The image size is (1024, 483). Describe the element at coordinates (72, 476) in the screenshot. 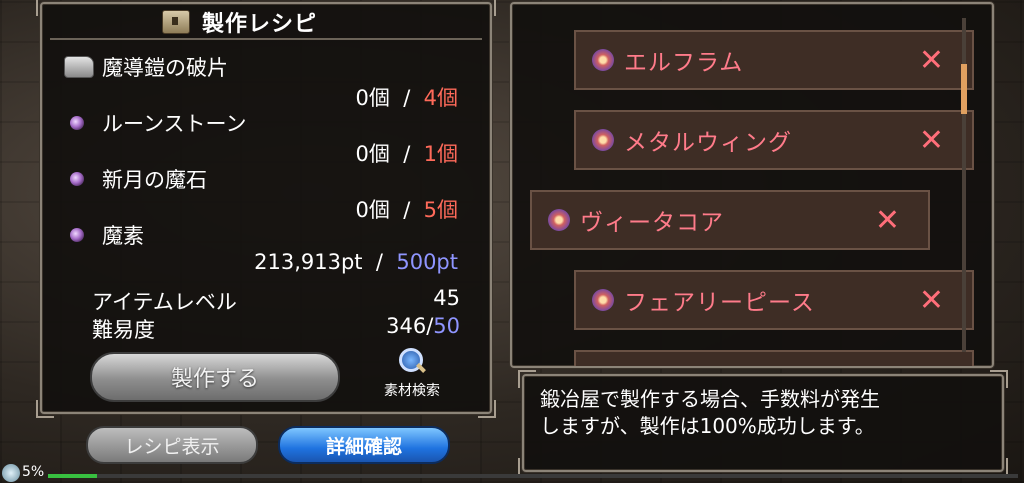

I see `progress-fill` at that location.